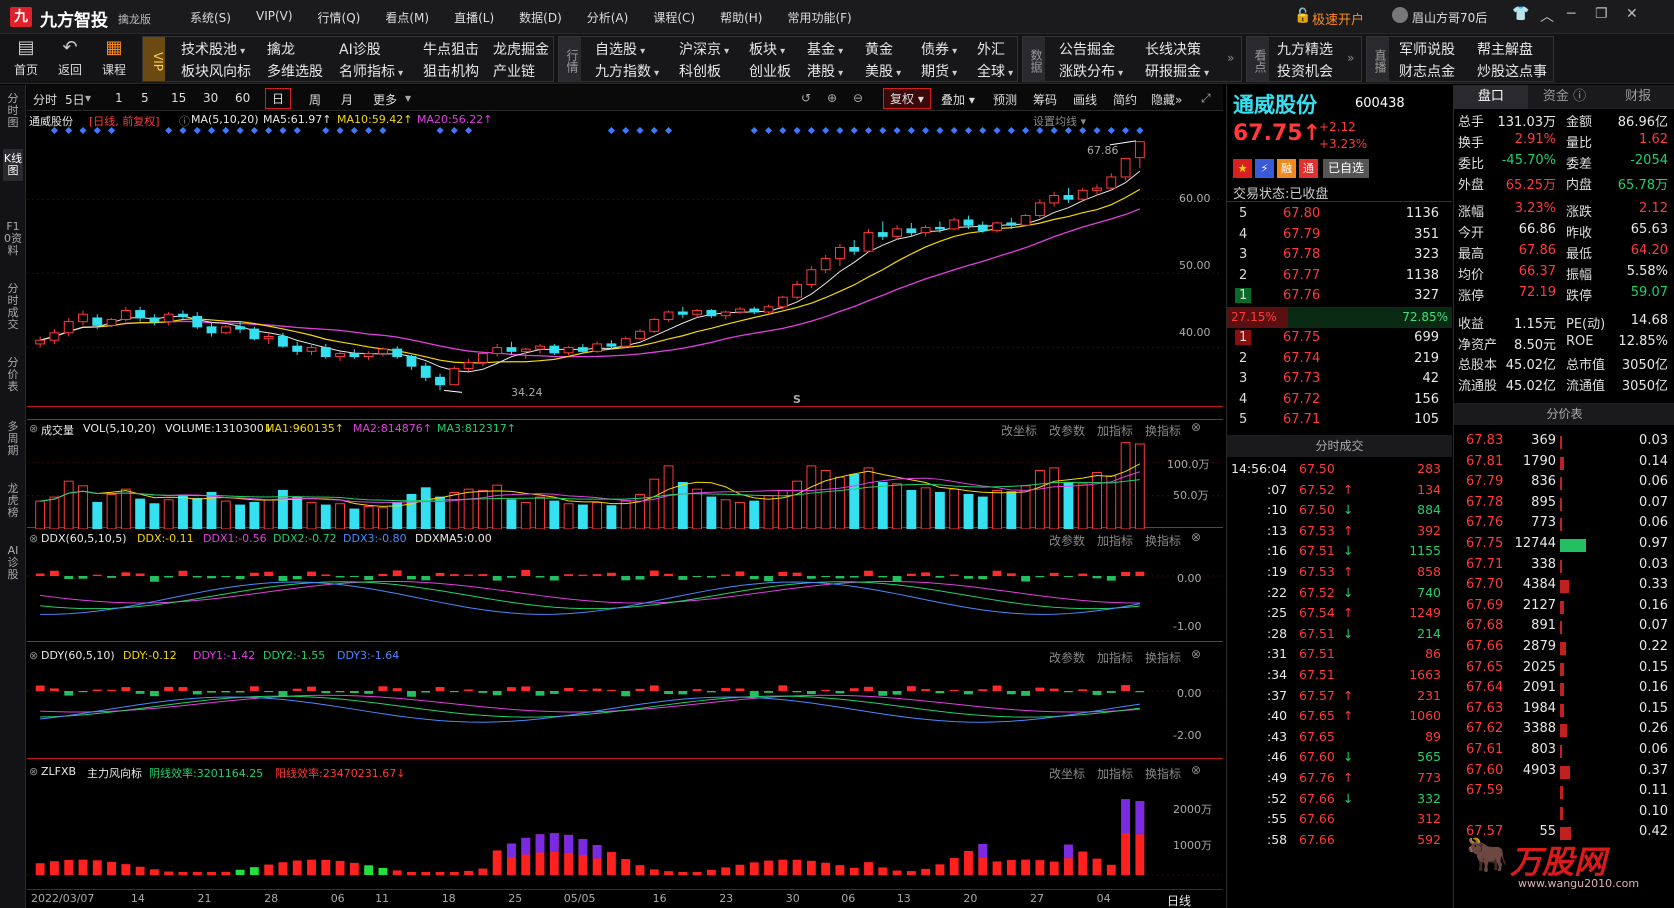 This screenshot has width=1674, height=908. Describe the element at coordinates (1632, 14) in the screenshot. I see `close-icon: ✕` at that location.